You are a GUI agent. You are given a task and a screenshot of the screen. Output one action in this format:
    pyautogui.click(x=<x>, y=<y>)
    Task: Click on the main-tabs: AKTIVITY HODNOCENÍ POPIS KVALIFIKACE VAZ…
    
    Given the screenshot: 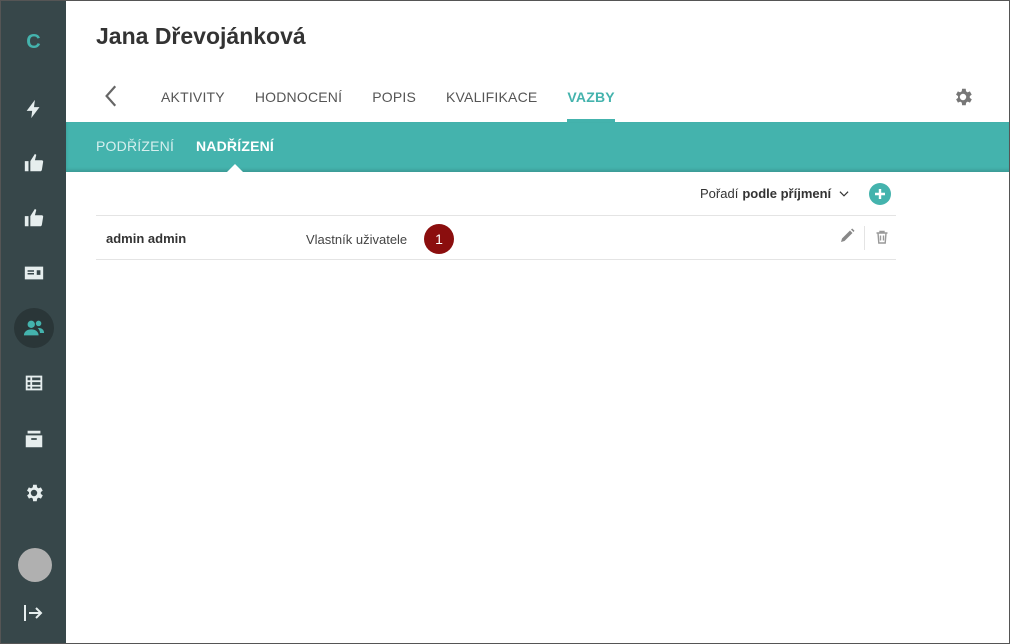 What is the action you would take?
    pyautogui.click(x=403, y=105)
    